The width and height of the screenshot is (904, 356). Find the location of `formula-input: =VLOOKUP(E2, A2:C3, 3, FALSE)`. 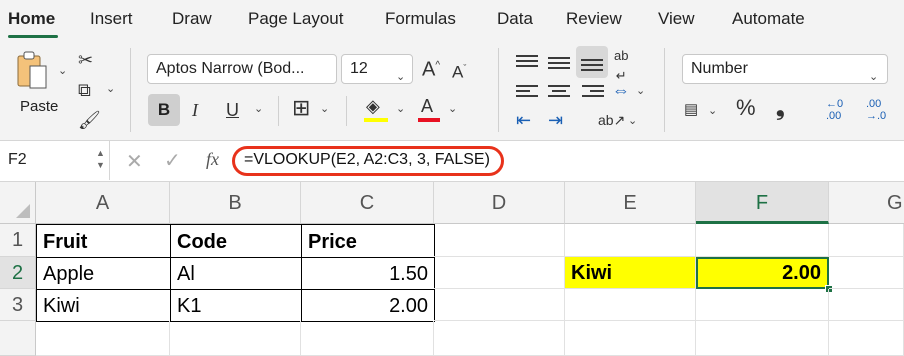

formula-input: =VLOOKUP(E2, A2:C3, 3, FALSE) is located at coordinates (367, 160).